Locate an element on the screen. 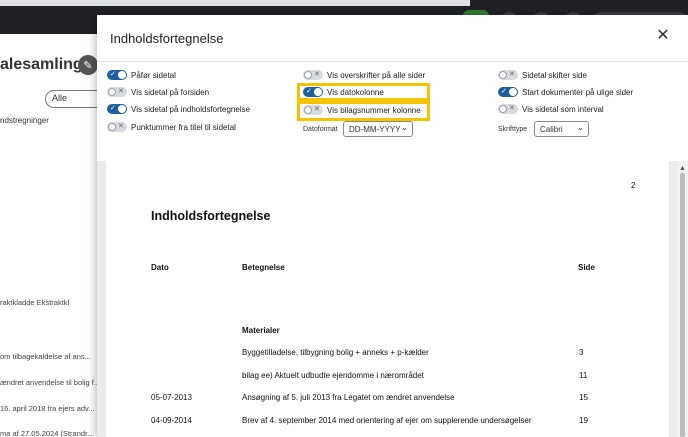  background-column-header: ndstregninger is located at coordinates (24, 120).